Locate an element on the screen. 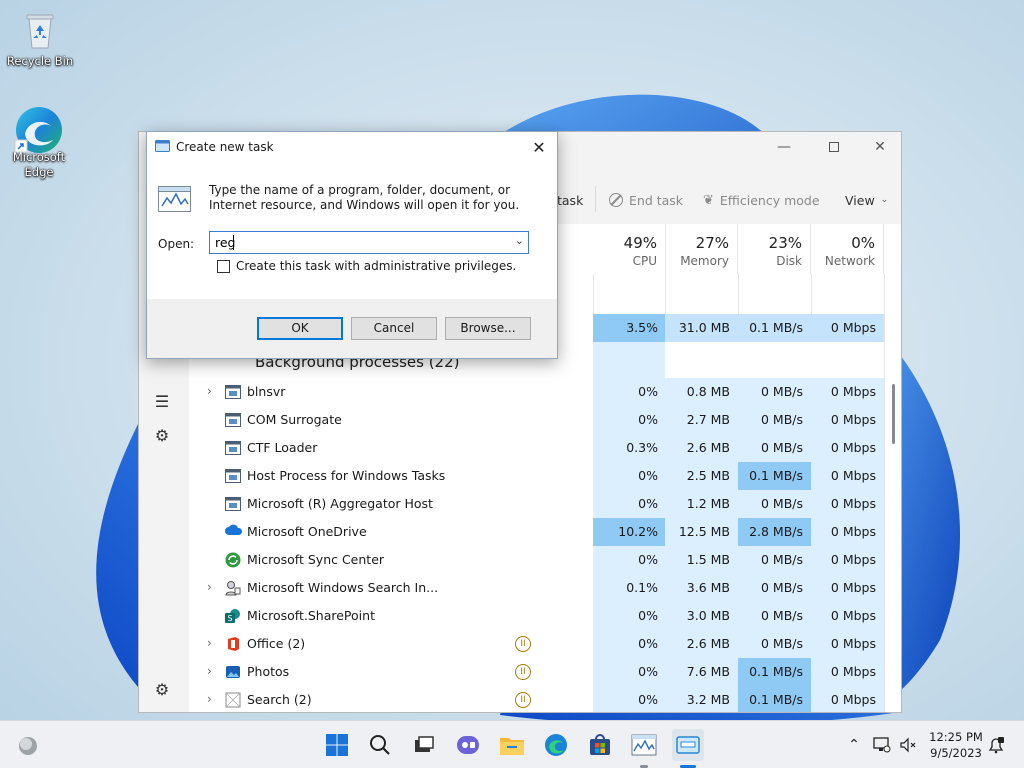  cancel-button: Cancel is located at coordinates (394, 328).